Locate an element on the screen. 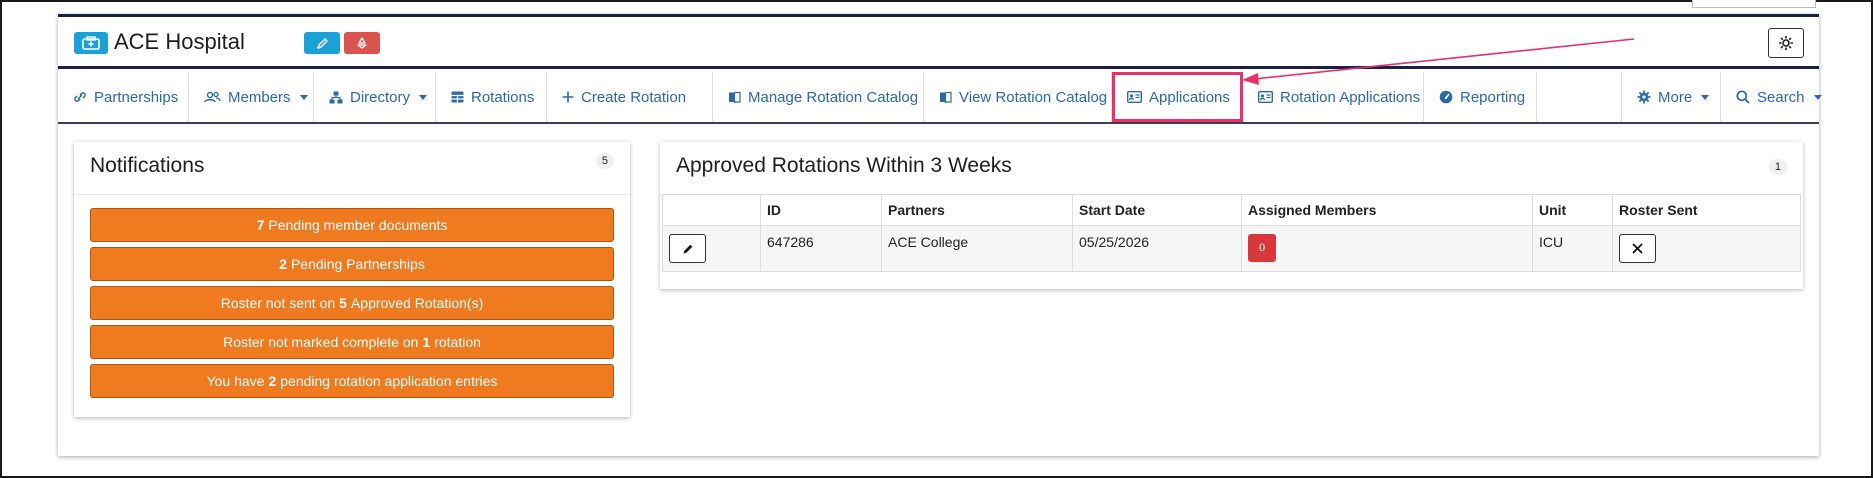  nav-search: Search is located at coordinates (1771, 97).